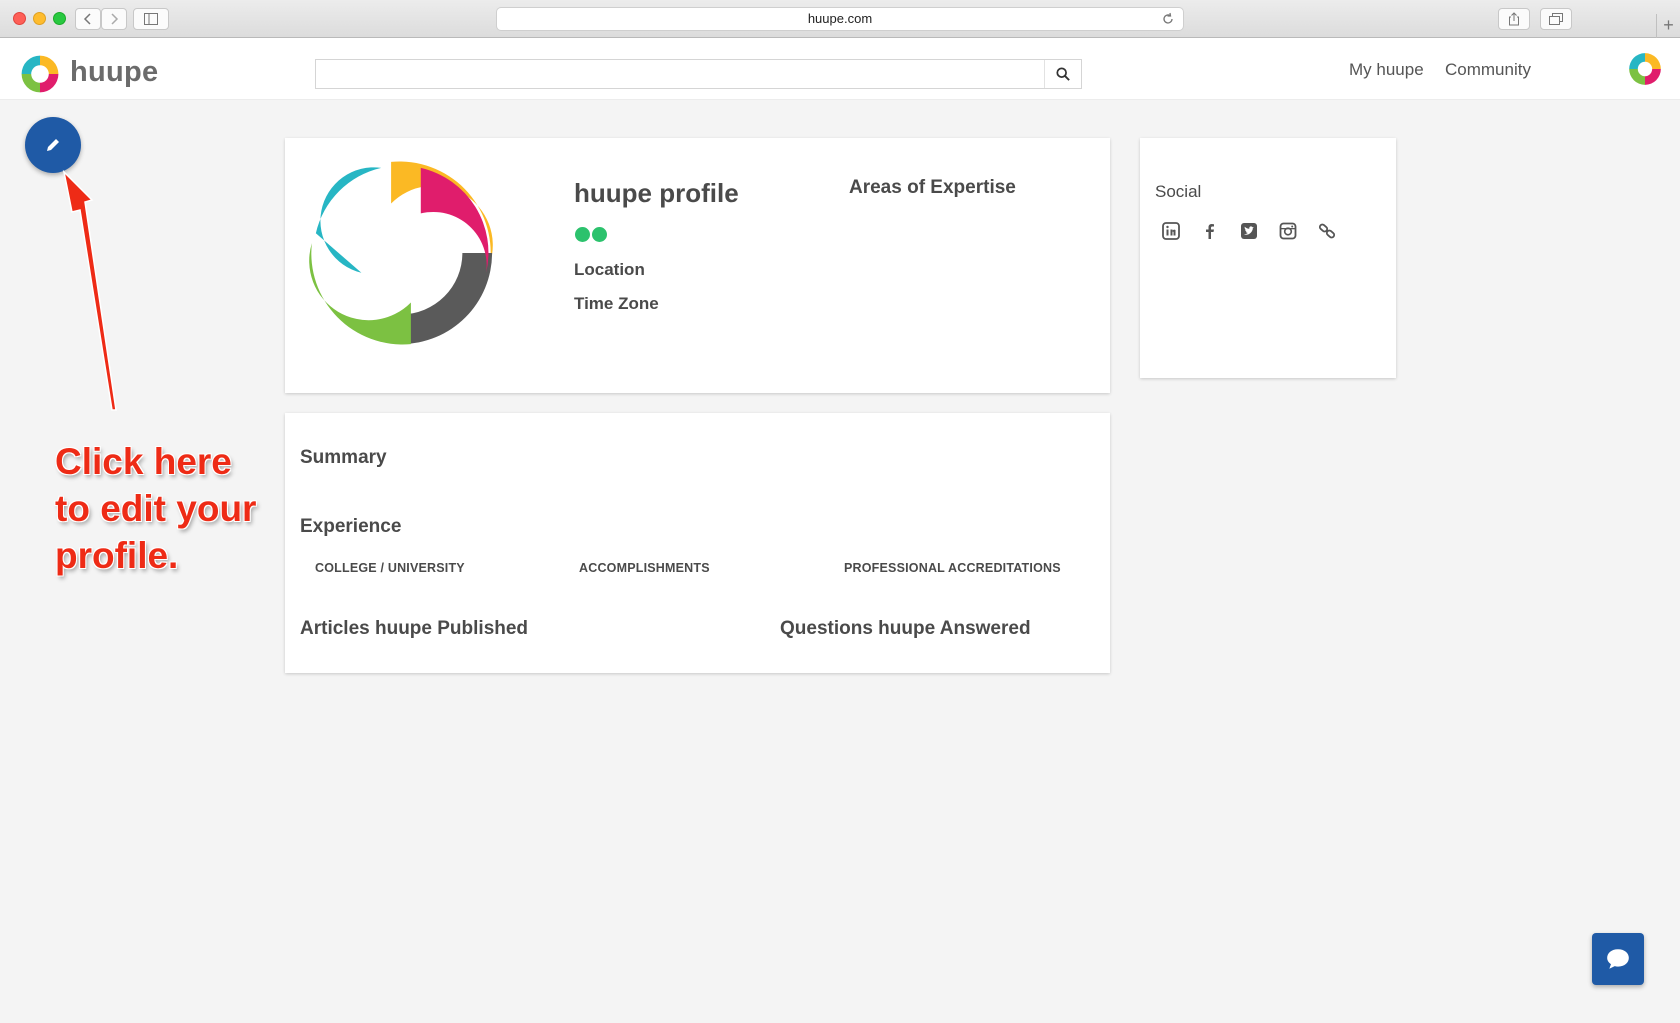 This screenshot has height=1023, width=1680. I want to click on social-links, so click(1249, 231).